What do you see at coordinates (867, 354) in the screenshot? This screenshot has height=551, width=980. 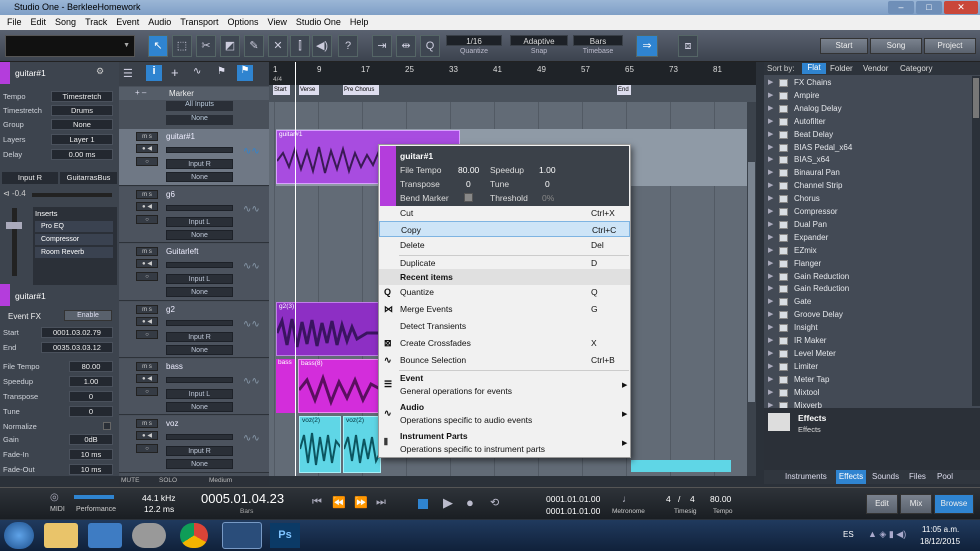 I see `browser-item: ▶ Level Meter` at bounding box center [867, 354].